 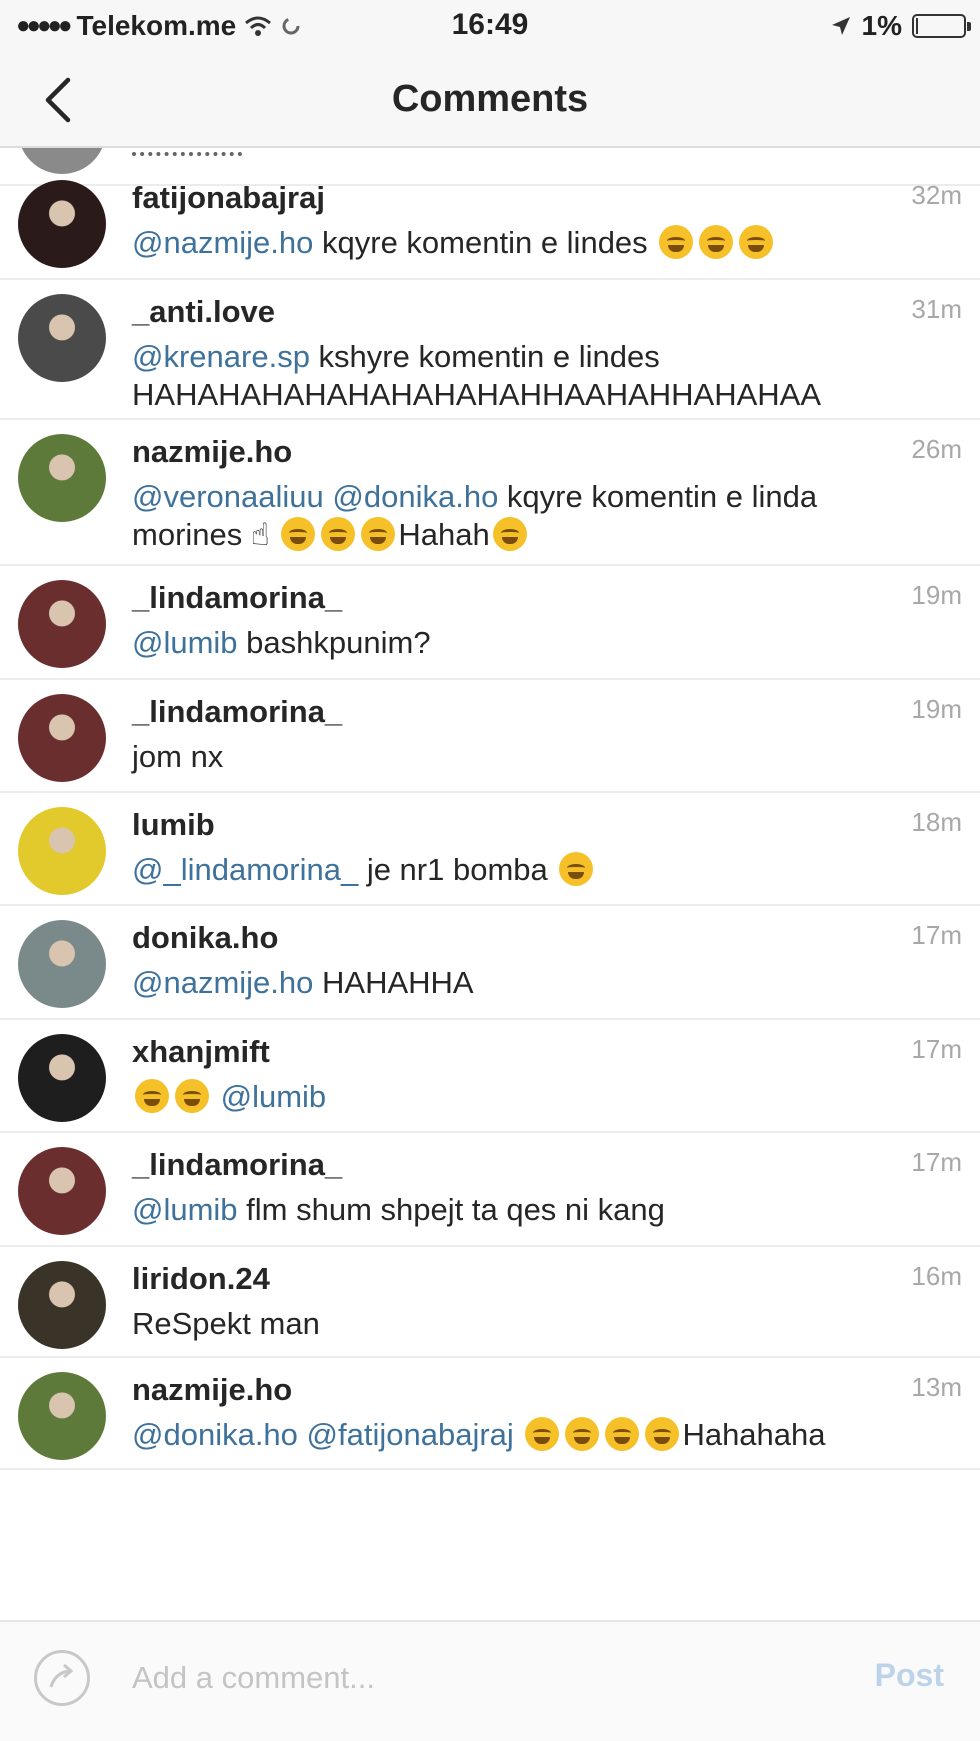 What do you see at coordinates (936, 822) in the screenshot?
I see `comment-timestamp: 18m` at bounding box center [936, 822].